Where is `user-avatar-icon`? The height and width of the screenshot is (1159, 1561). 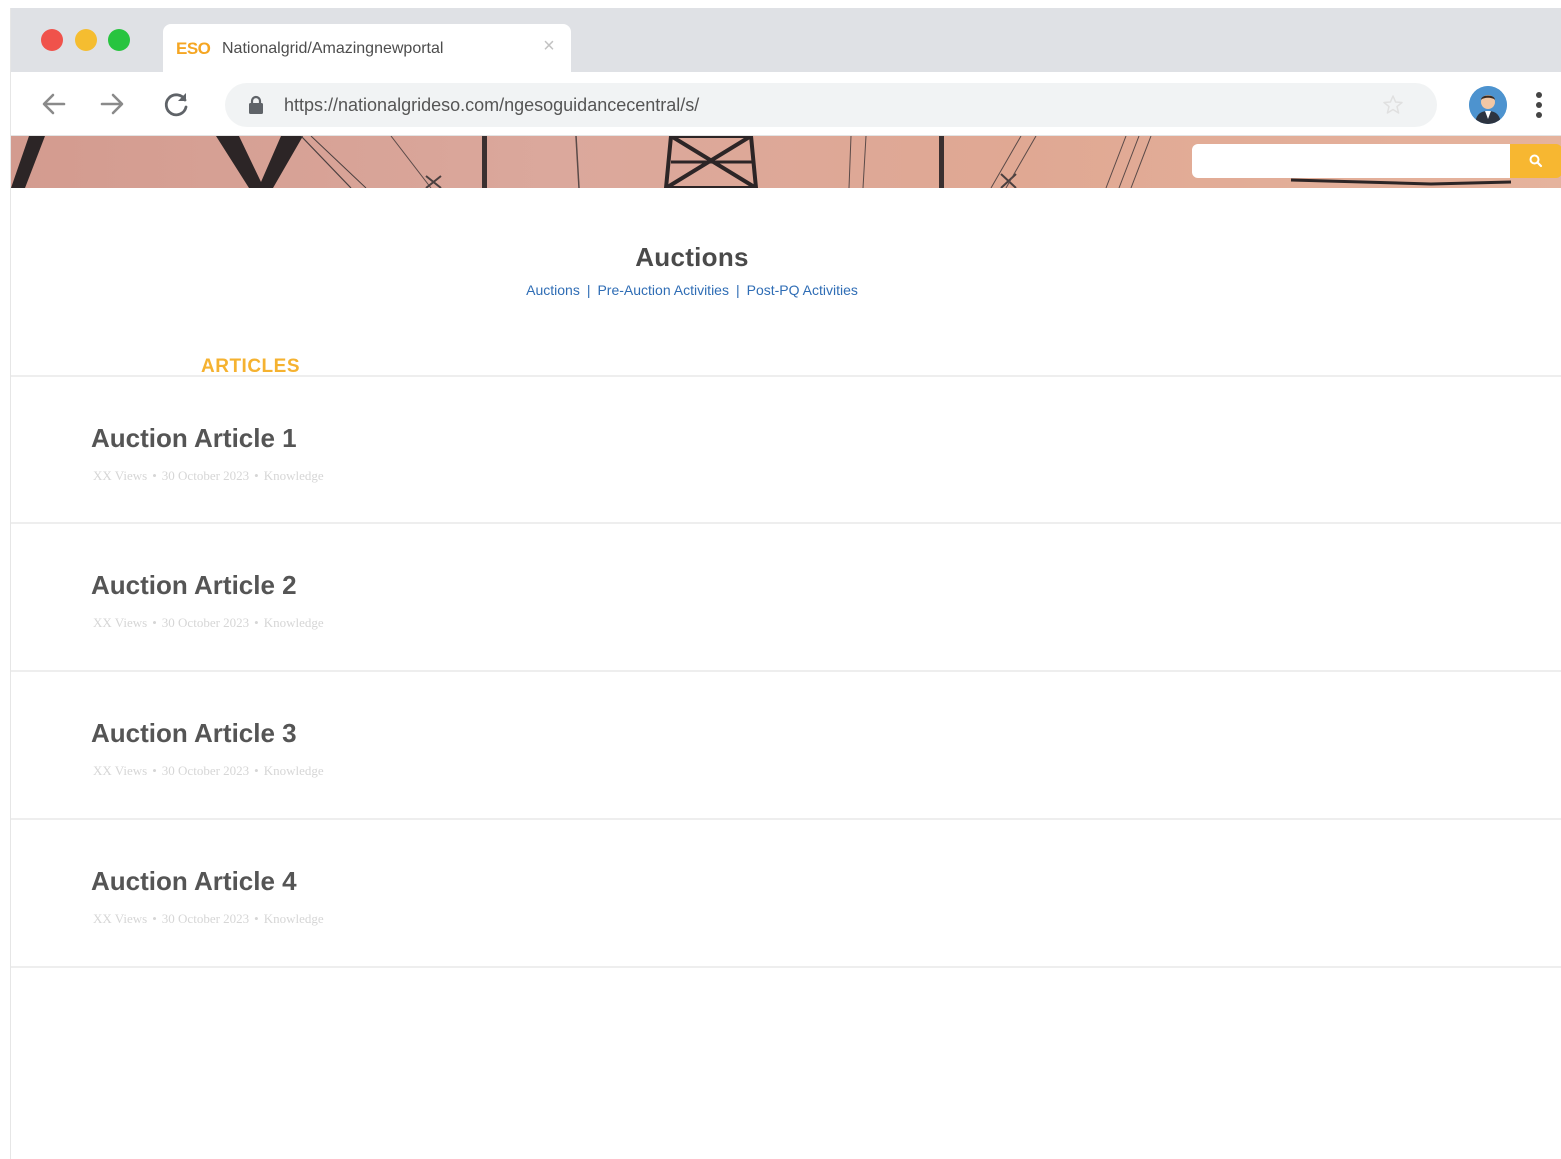
user-avatar-icon is located at coordinates (1488, 105).